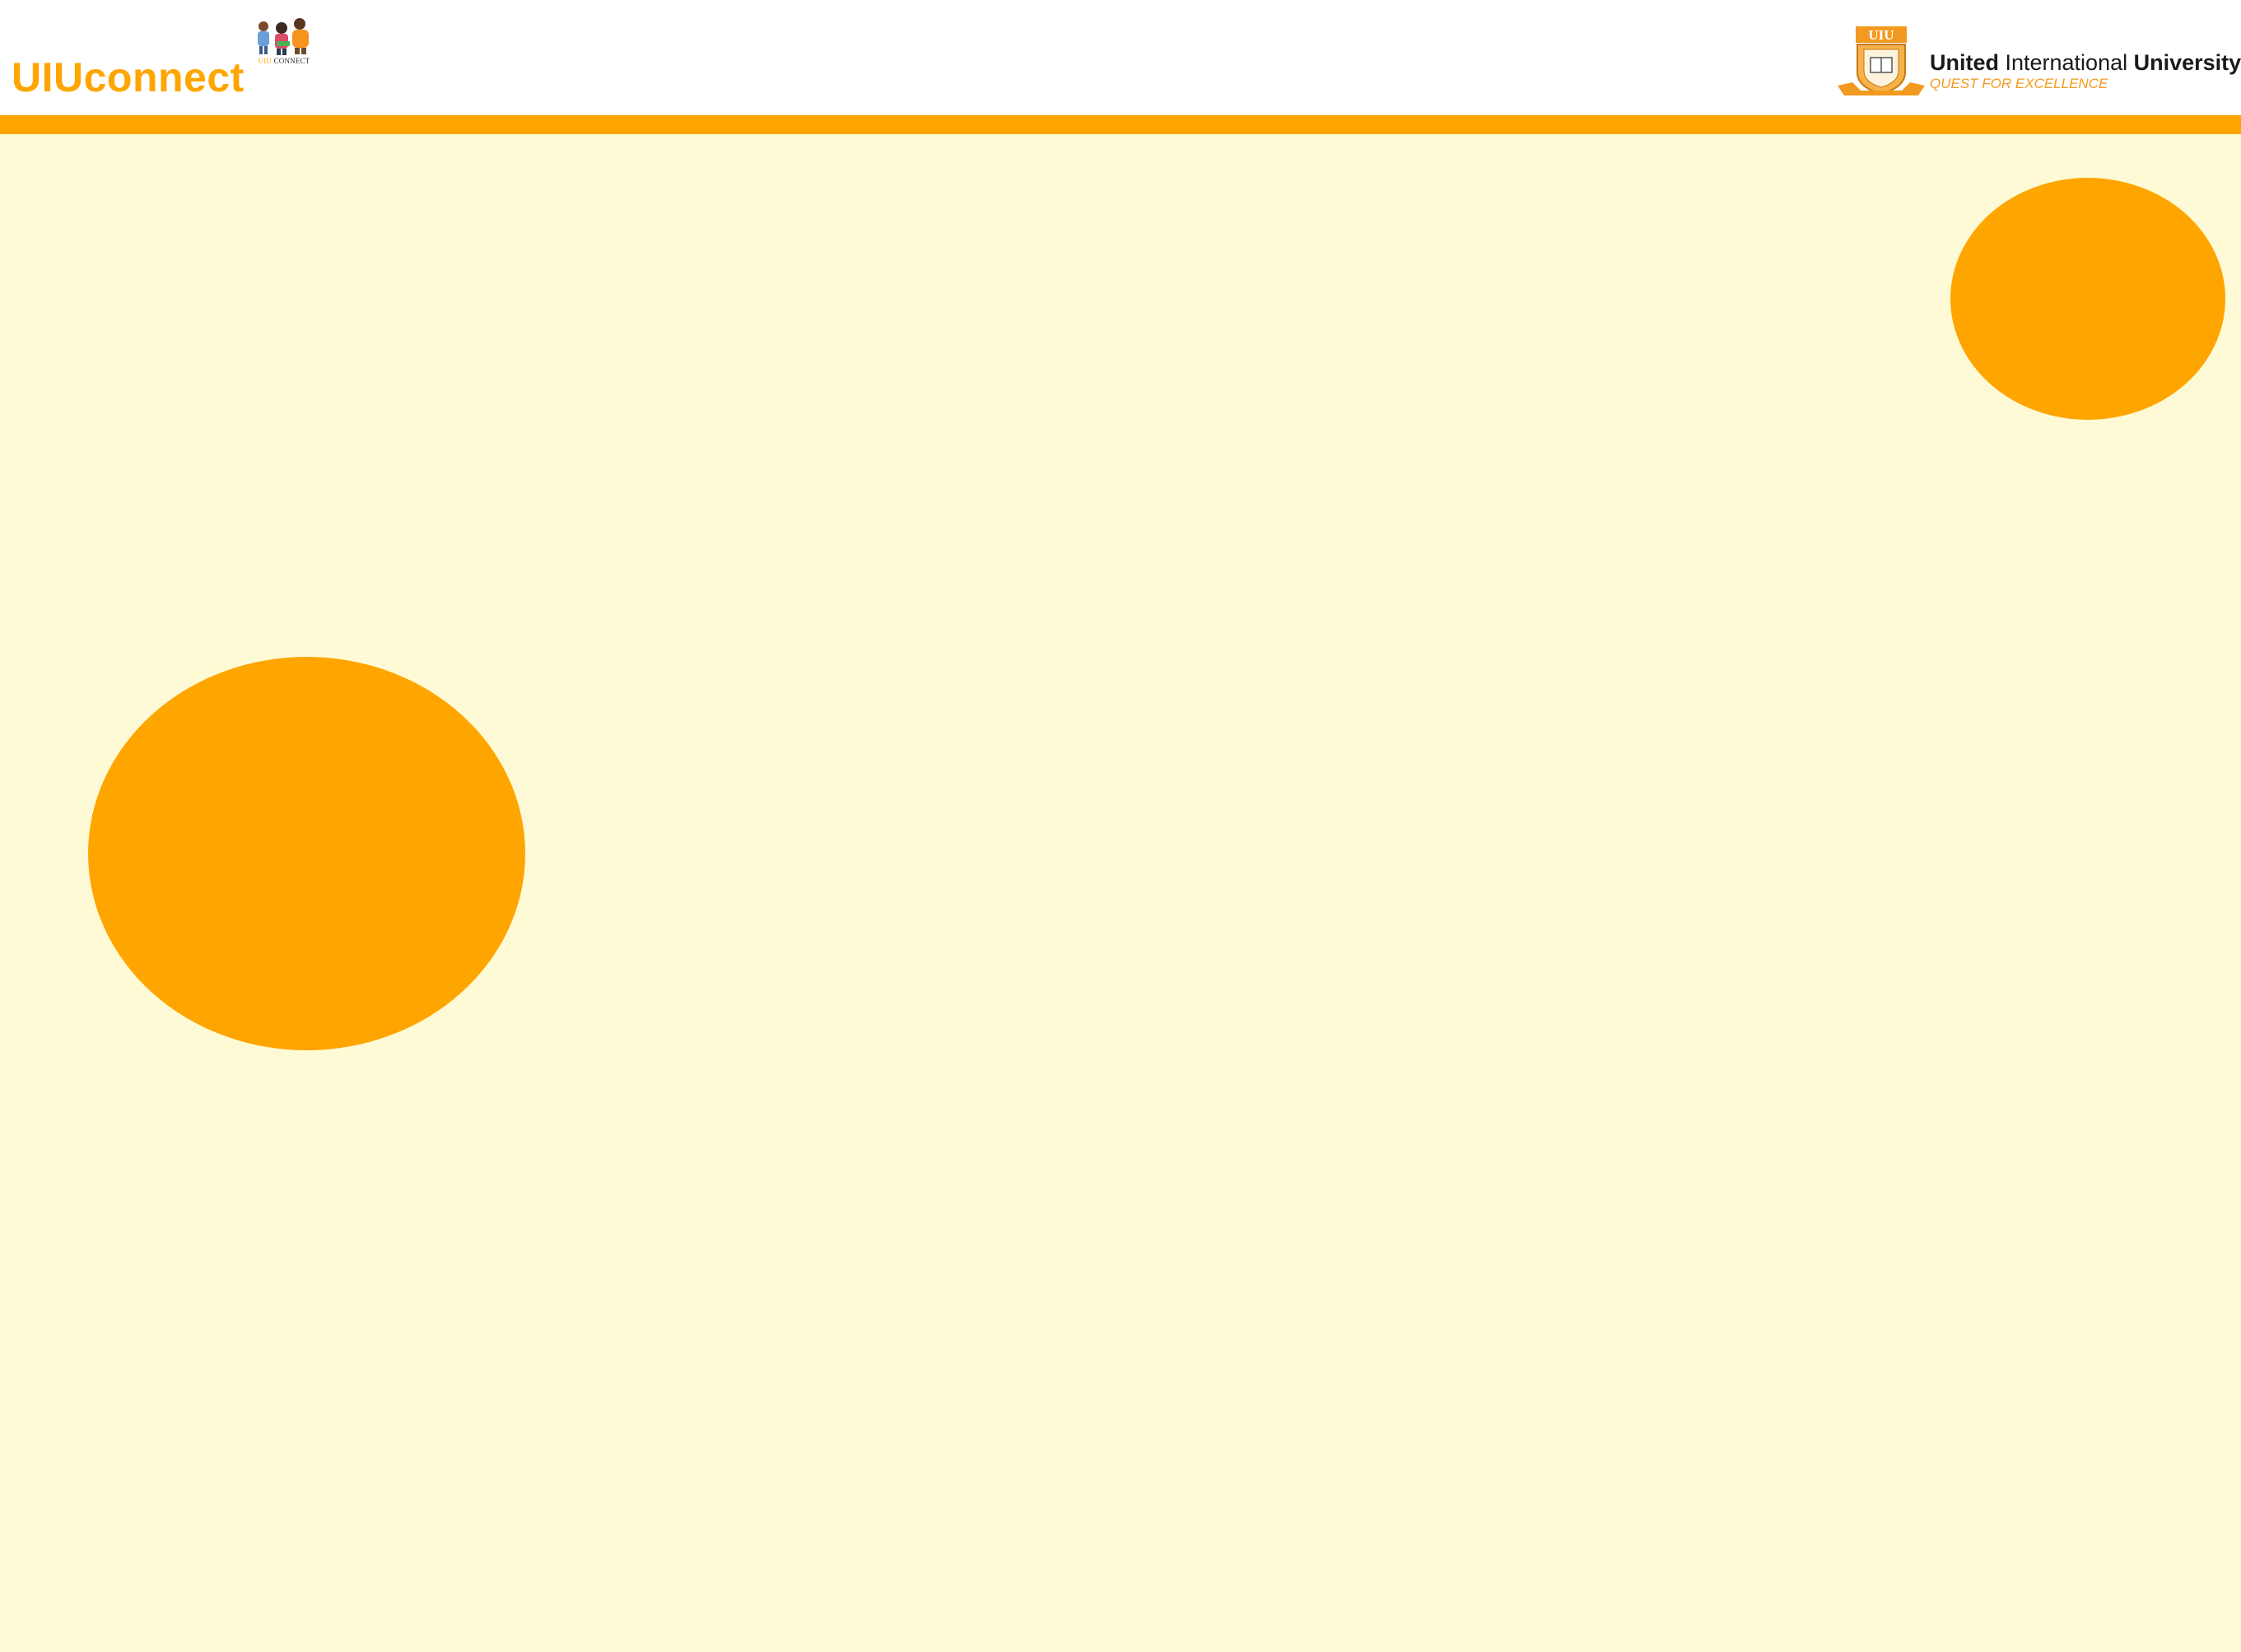  I want to click on university-crest-text: UIU, so click(1881, 35).